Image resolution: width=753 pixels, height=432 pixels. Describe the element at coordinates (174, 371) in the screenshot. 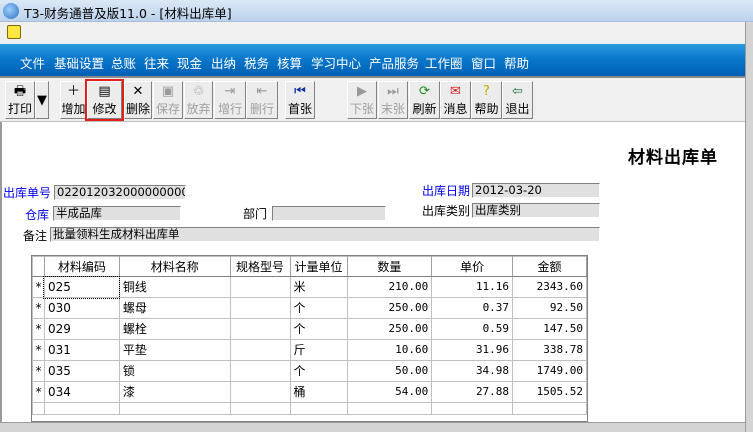

I see `table-cell: 锁` at that location.